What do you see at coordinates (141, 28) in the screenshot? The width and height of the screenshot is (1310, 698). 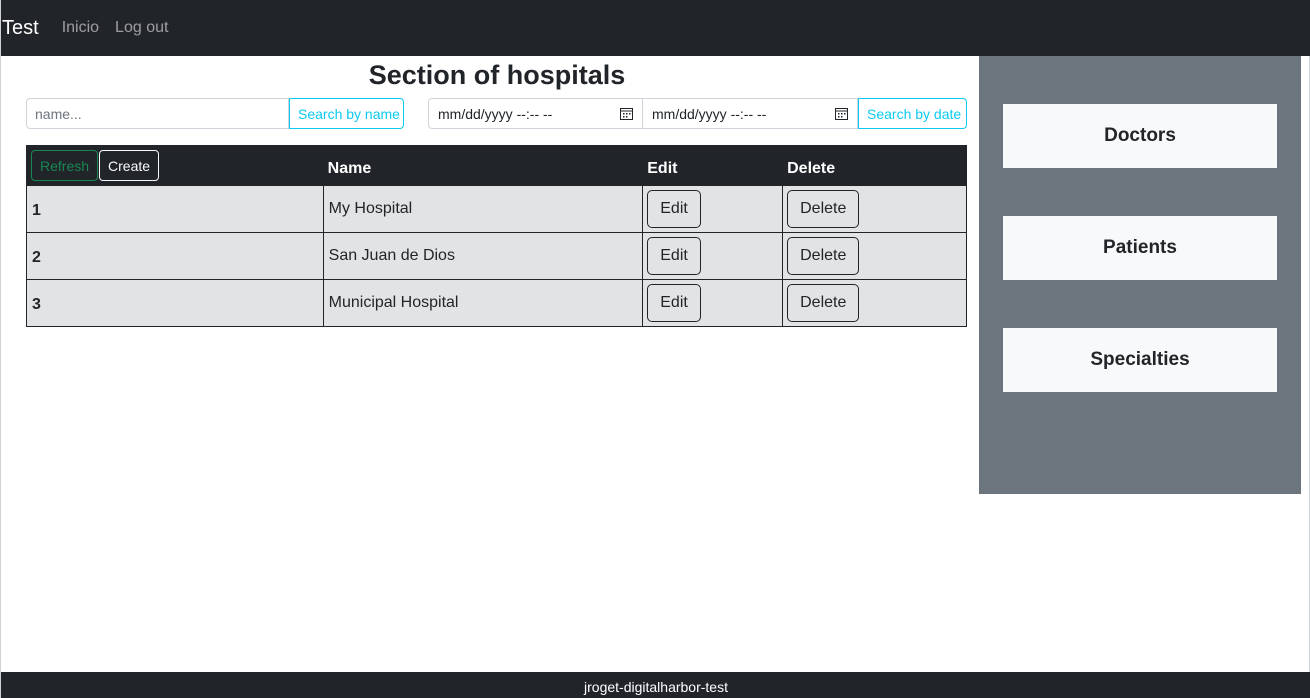 I see `nav-link-logout: Log out` at bounding box center [141, 28].